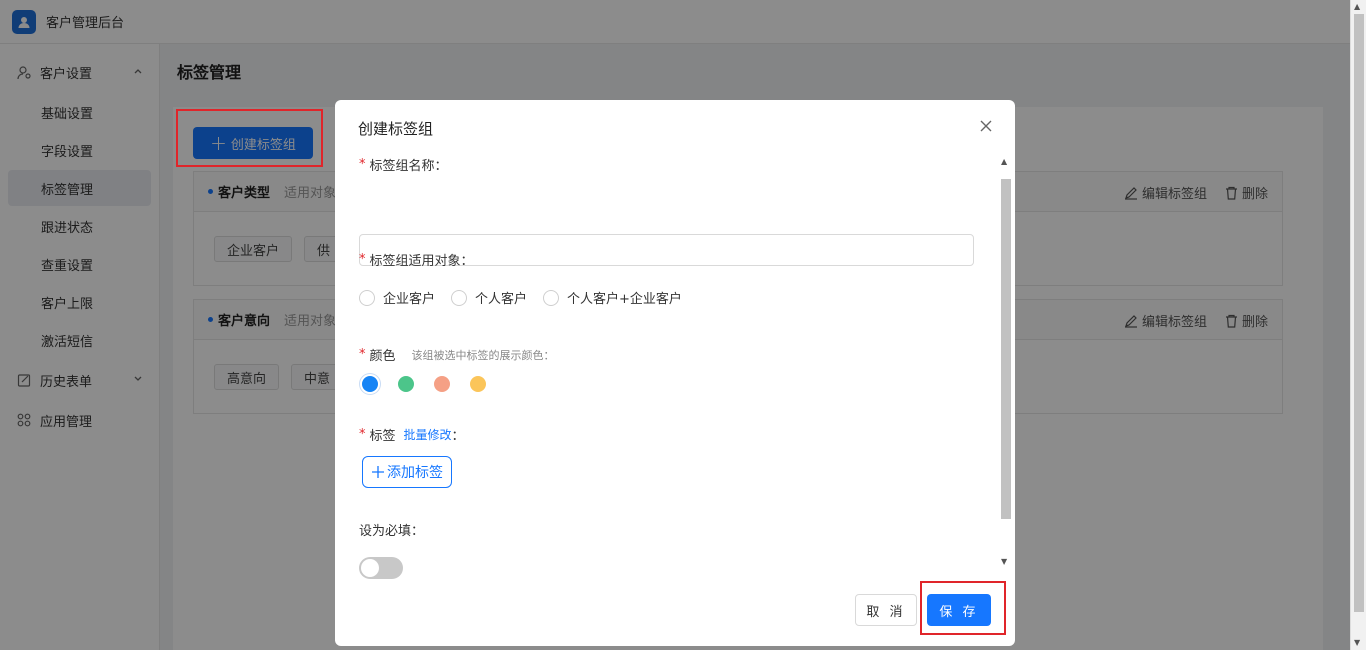 This screenshot has height=650, width=1366. I want to click on scope-field-label: * 标签组适用对象：, so click(416, 259).